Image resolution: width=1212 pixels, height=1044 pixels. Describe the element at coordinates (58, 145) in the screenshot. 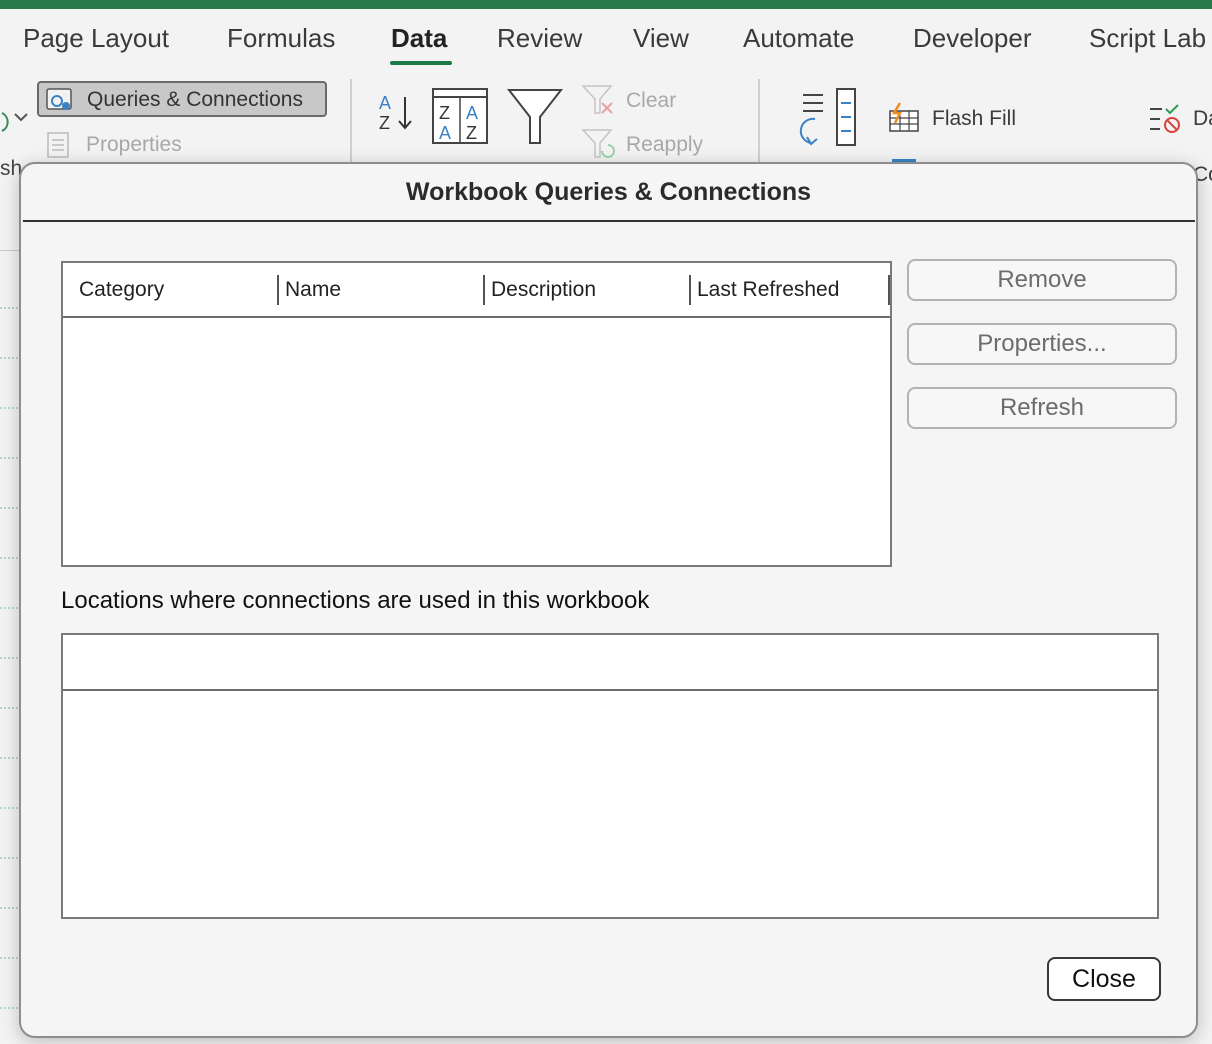

I see `properties-icon` at that location.